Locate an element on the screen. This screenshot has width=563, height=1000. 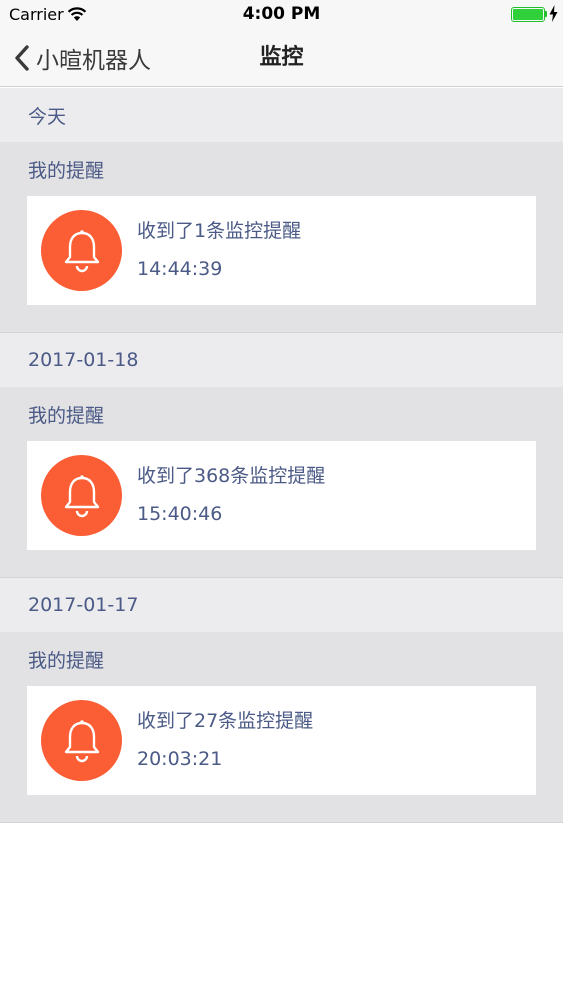
alert-time: 14:44:39 is located at coordinates (180, 269).